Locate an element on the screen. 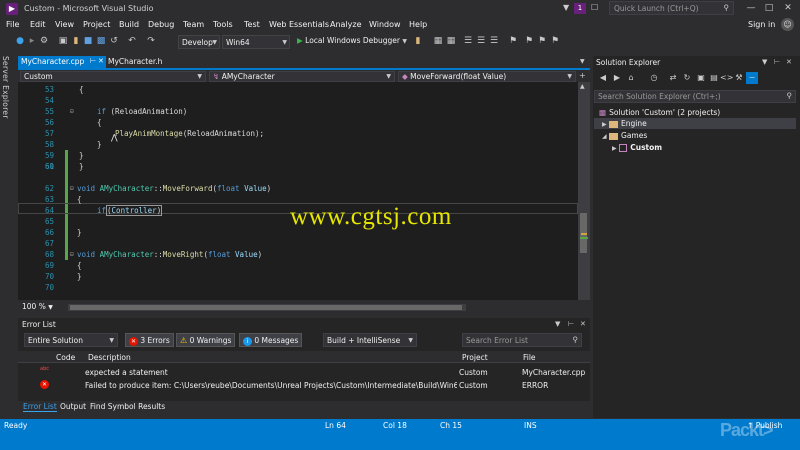 The height and width of the screenshot is (450, 800). close-tab-icon: ✕ is located at coordinates (101, 61).